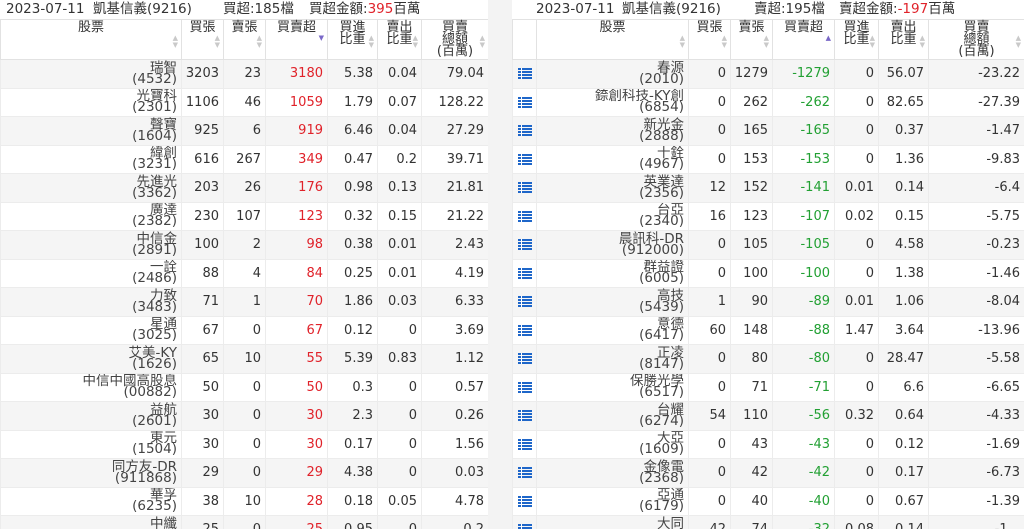 The width and height of the screenshot is (1024, 529). I want to click on stock-name-cell: 一詮 (2486), so click(91, 273).